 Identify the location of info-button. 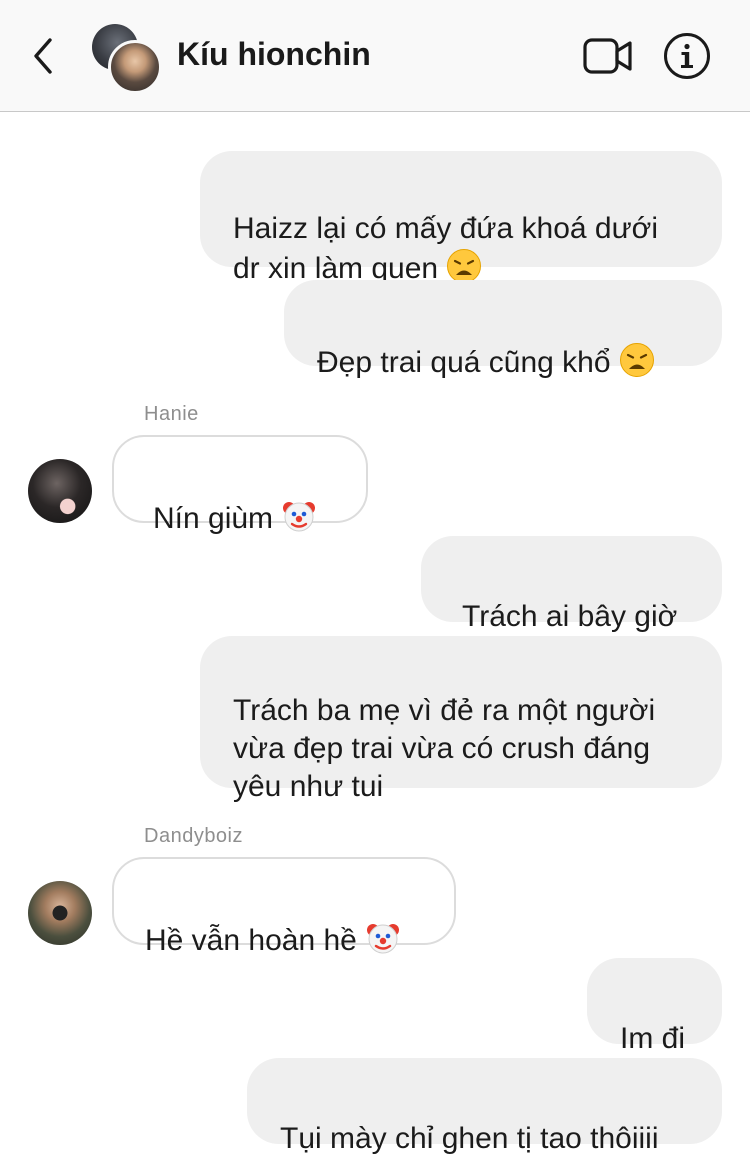
(687, 56).